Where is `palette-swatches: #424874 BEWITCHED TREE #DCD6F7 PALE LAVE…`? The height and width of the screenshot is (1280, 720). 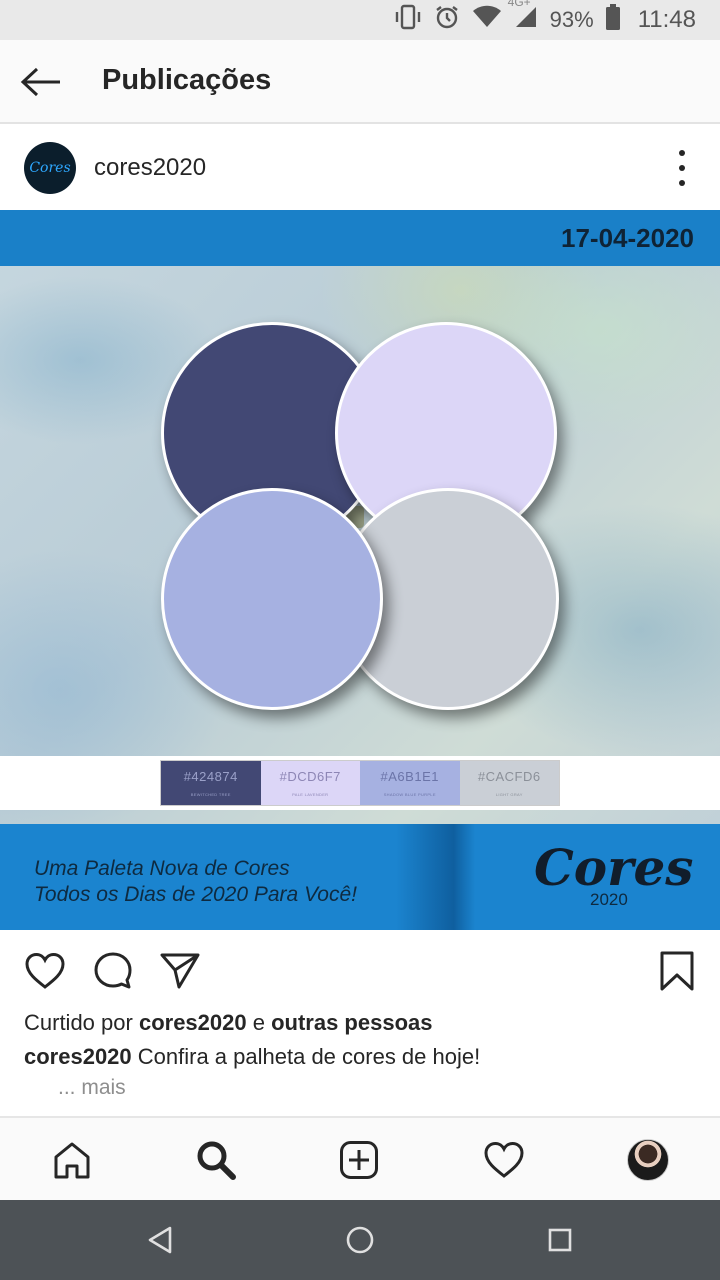 palette-swatches: #424874 BEWITCHED TREE #DCD6F7 PALE LAVE… is located at coordinates (360, 783).